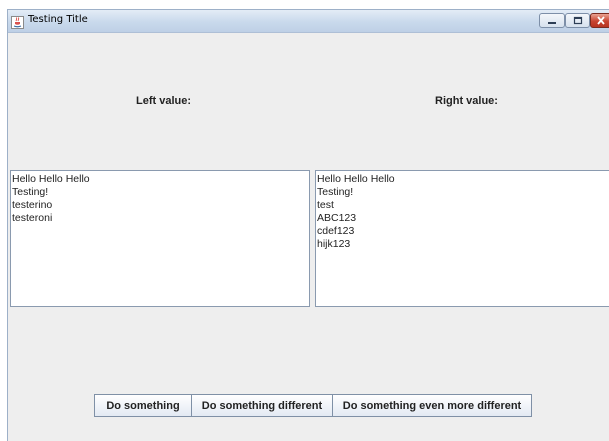  I want to click on list-item: testeroni, so click(160, 218).